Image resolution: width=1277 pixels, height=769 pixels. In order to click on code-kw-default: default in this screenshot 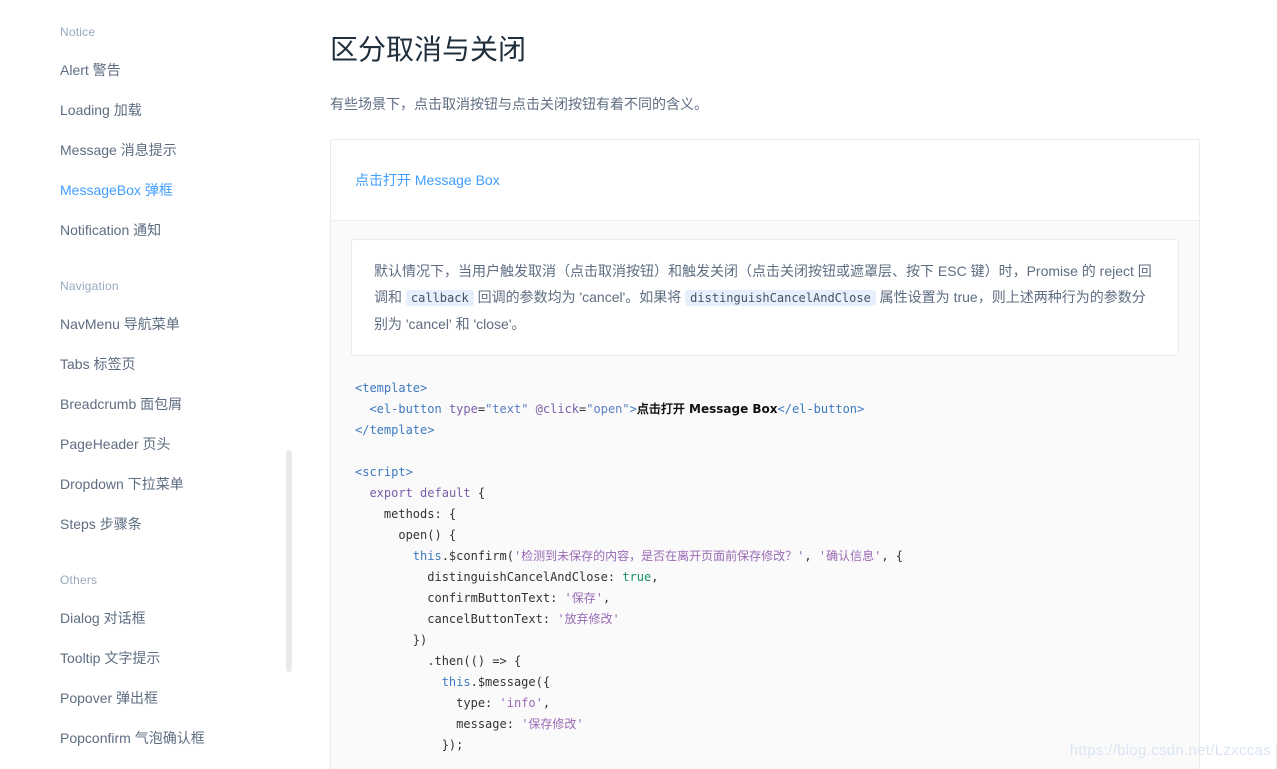, I will do `click(445, 493)`.